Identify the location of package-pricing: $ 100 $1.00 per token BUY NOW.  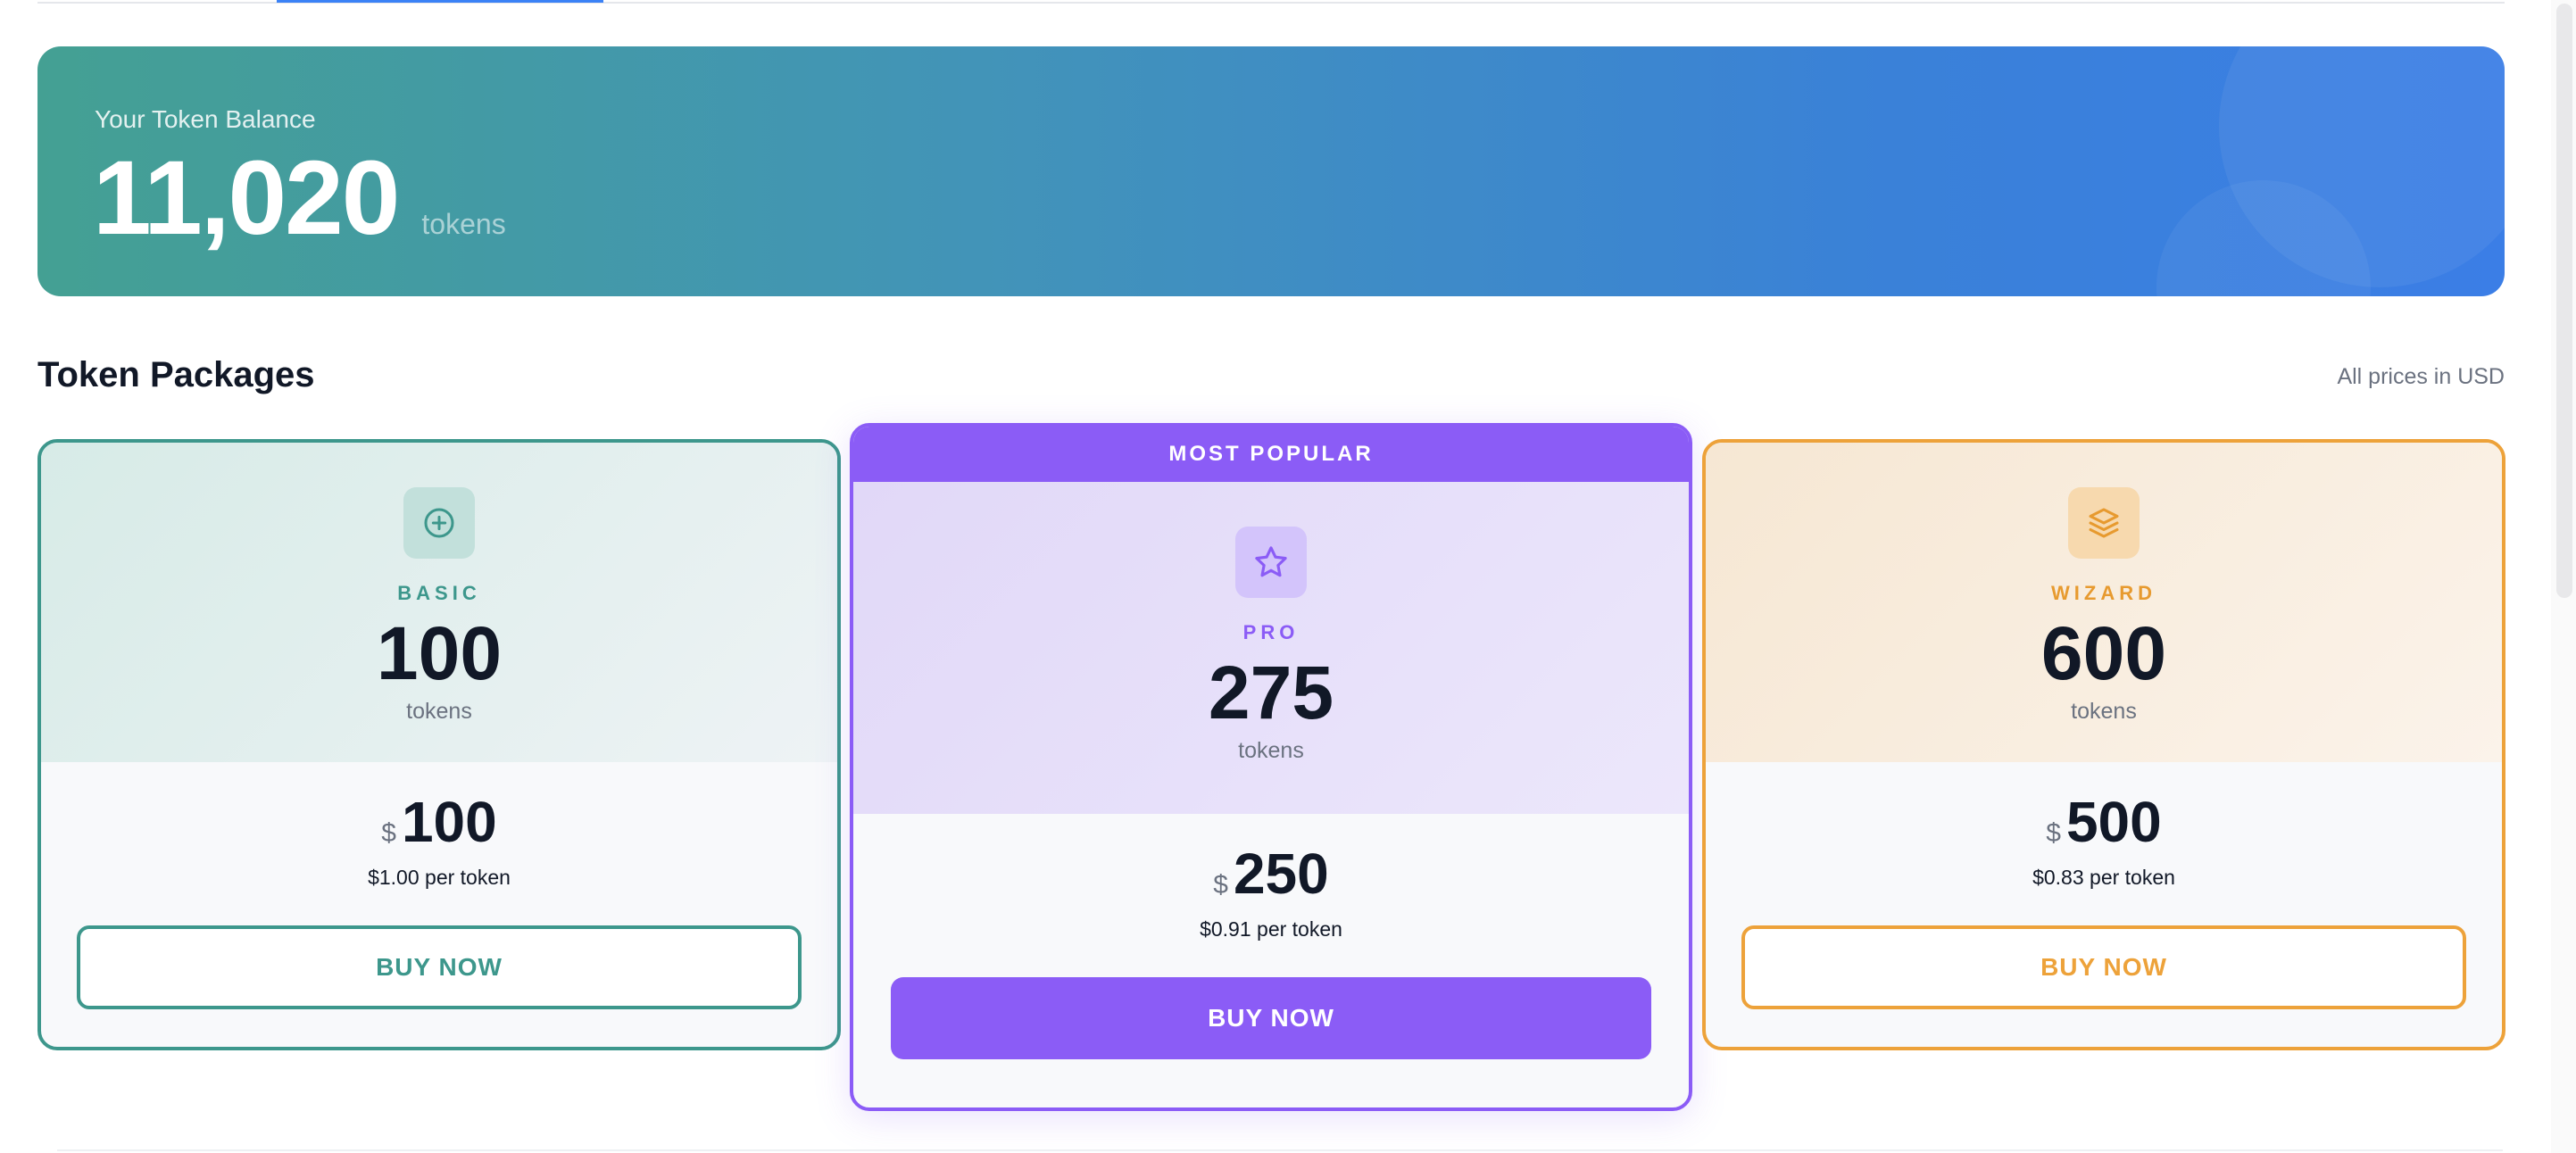
(439, 900).